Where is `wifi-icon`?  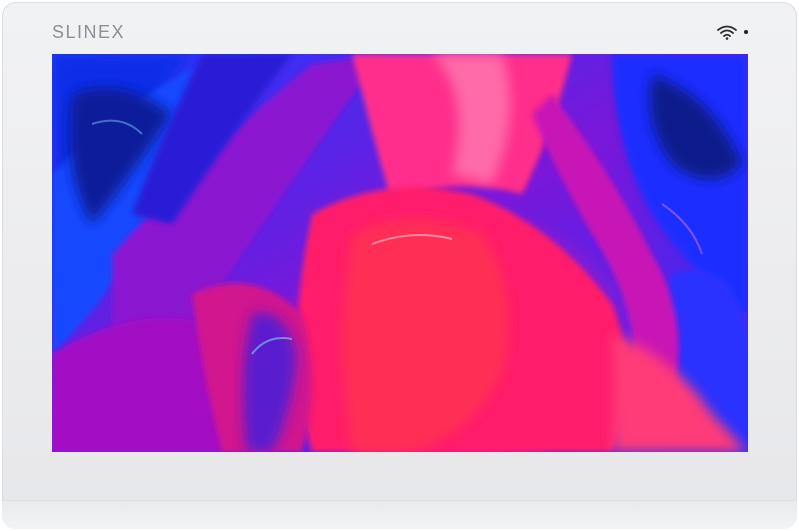 wifi-icon is located at coordinates (727, 32).